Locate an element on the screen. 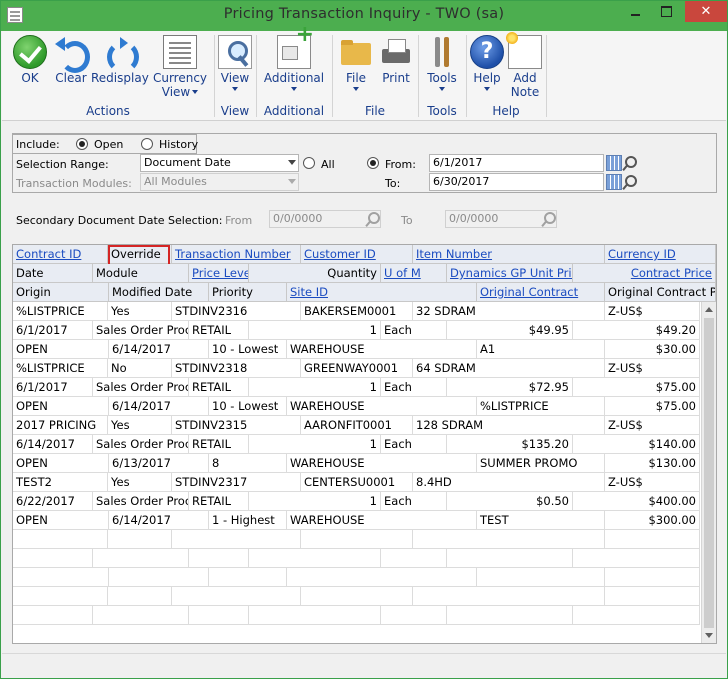 This screenshot has height=679, width=728. minimize-button is located at coordinates (635, 11).